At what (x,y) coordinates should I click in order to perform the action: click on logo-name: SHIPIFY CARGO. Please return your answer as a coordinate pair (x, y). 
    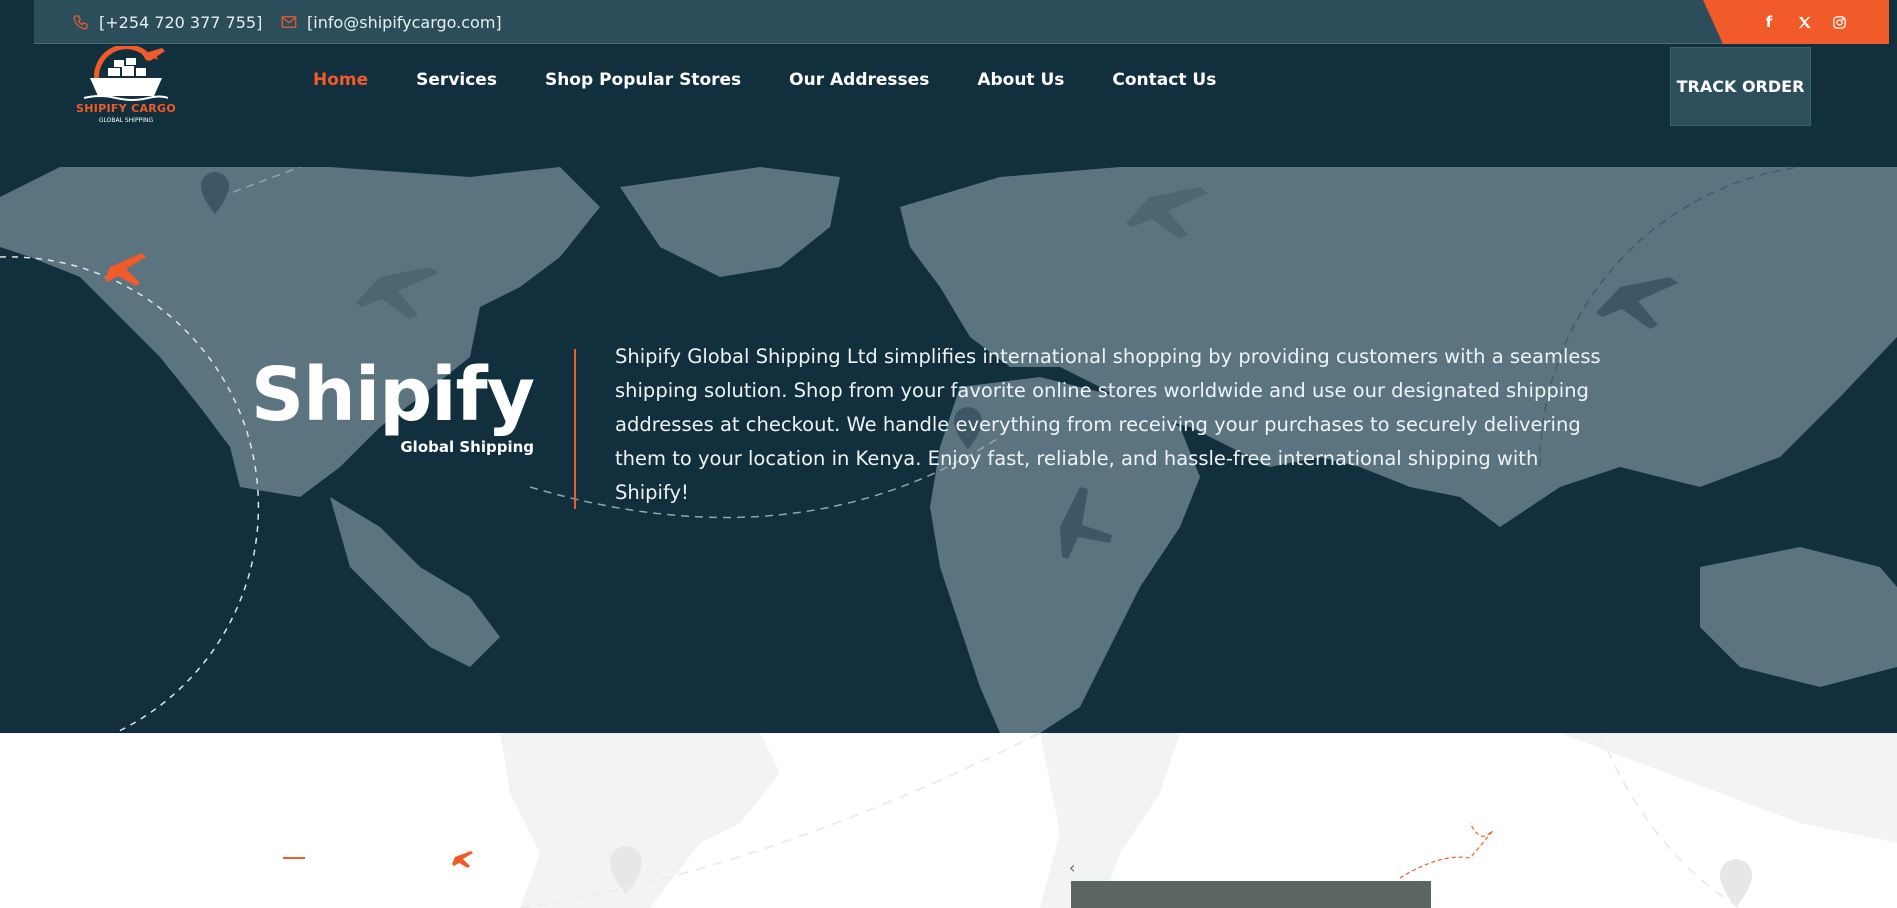
    Looking at the image, I should click on (126, 108).